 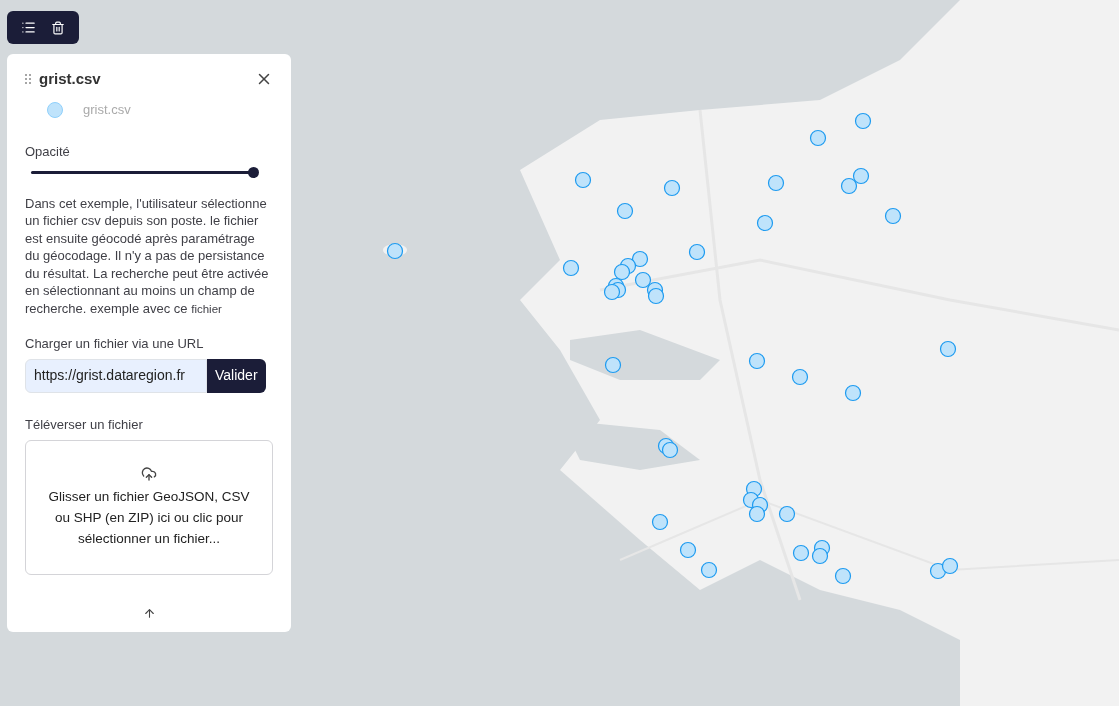 I want to click on legend-label: grist.csv, so click(x=107, y=110).